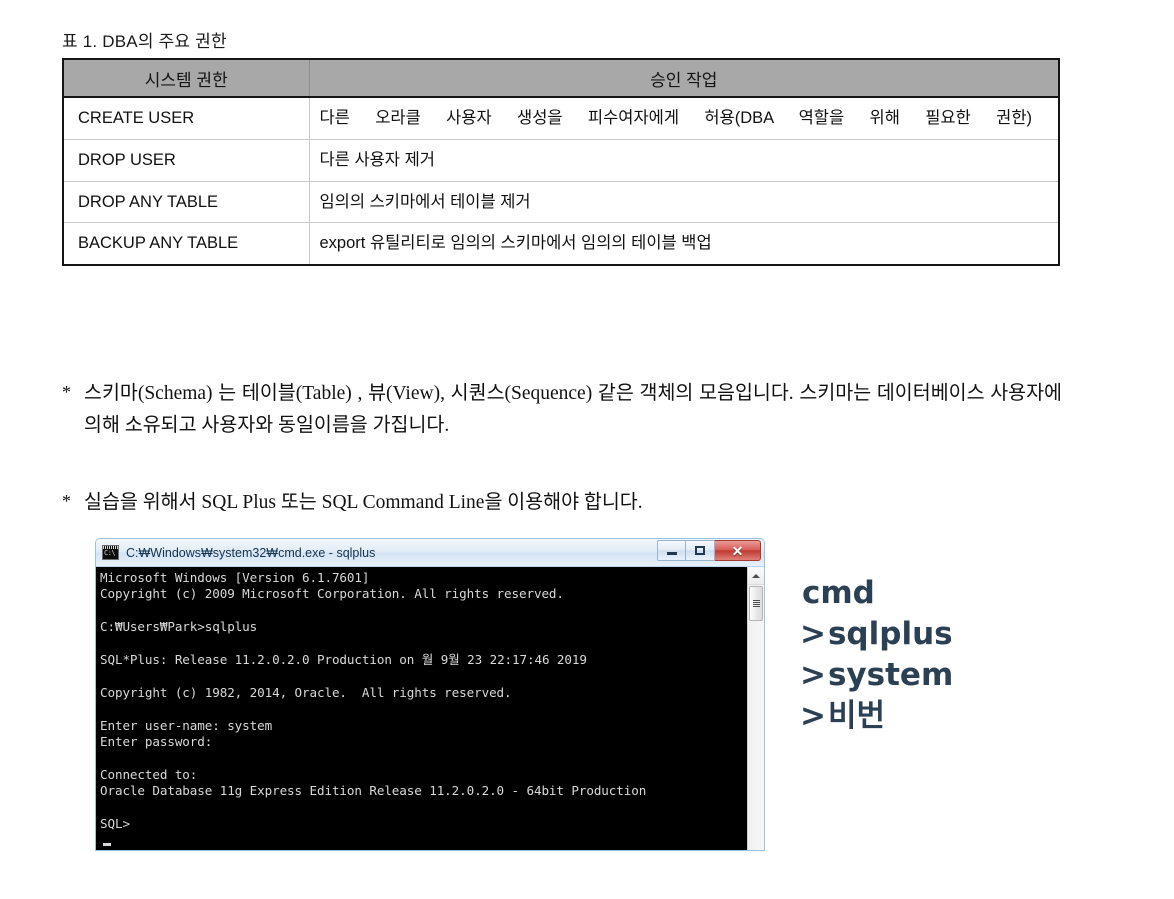  I want to click on column-header-system-privilege: 시스템 권한, so click(186, 78).